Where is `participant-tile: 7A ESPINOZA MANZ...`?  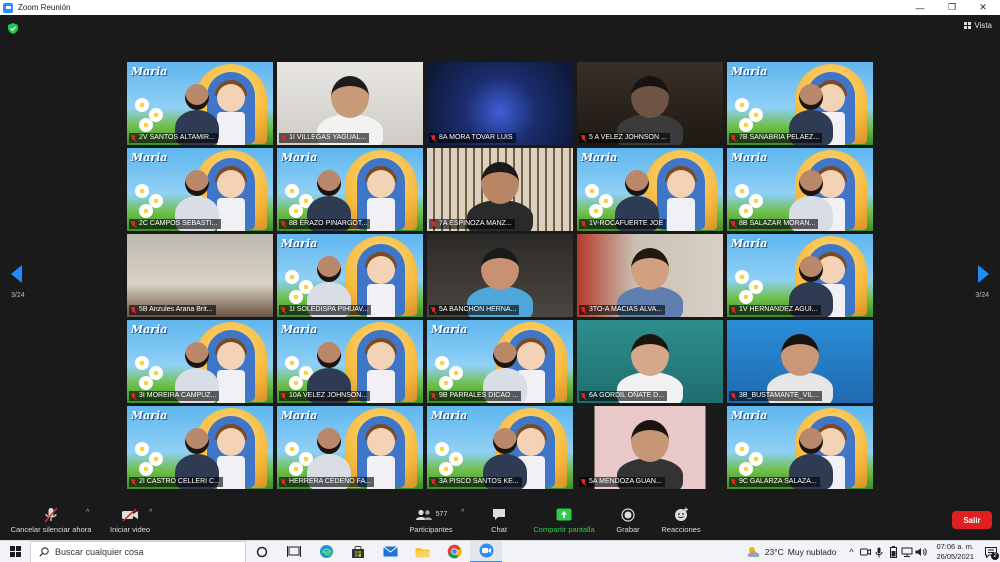 participant-tile: 7A ESPINOZA MANZ... is located at coordinates (500, 189).